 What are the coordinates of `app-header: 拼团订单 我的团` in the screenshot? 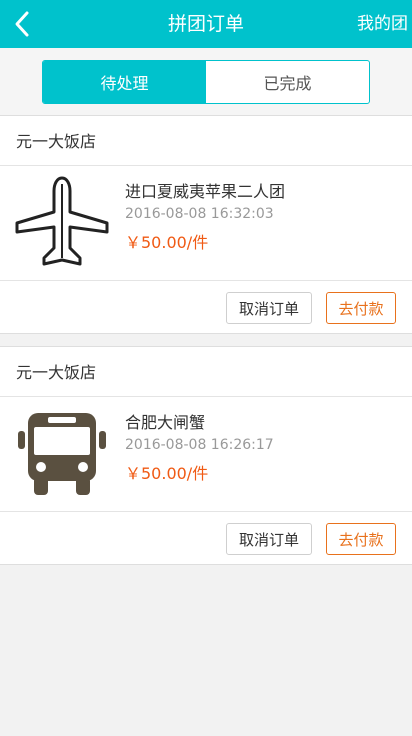 It's located at (206, 24).